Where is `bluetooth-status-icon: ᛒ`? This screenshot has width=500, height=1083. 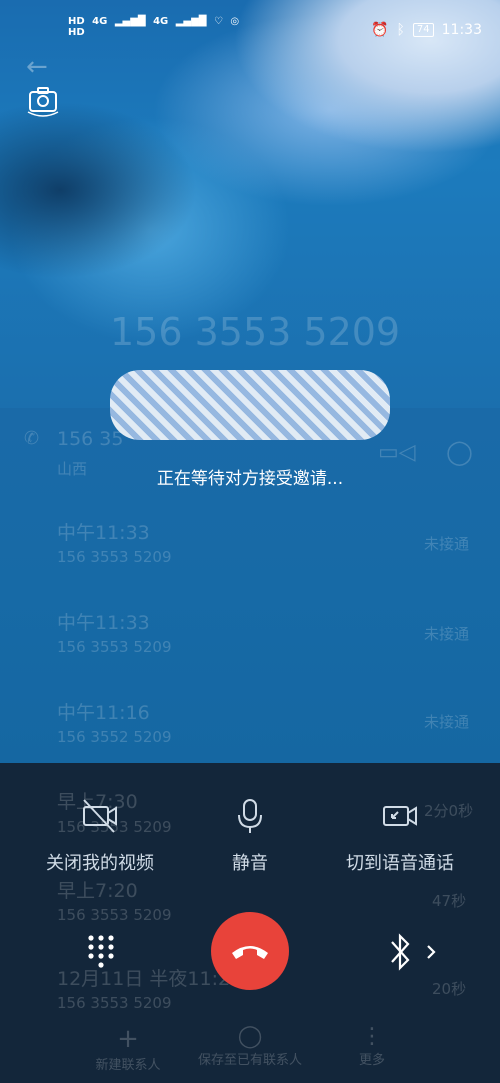
bluetooth-status-icon: ᛒ is located at coordinates (400, 30).